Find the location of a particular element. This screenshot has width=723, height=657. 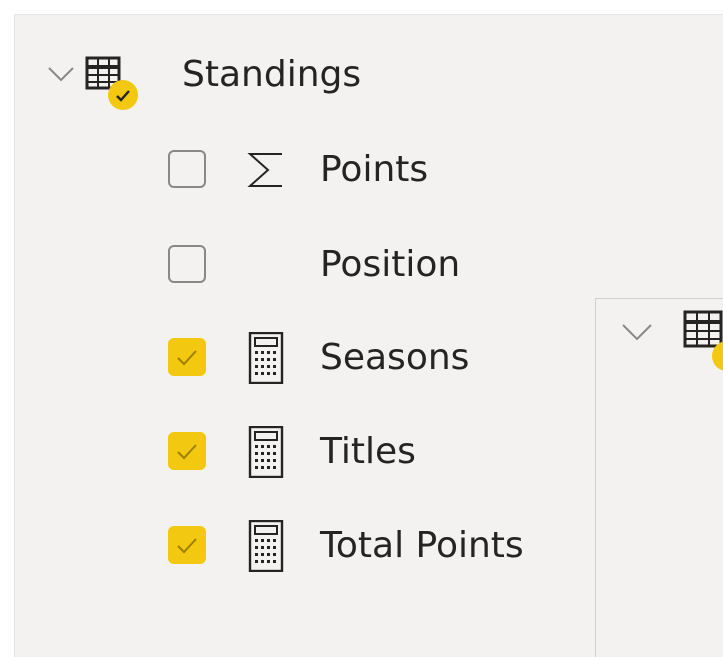

field-label: Position is located at coordinates (390, 264).